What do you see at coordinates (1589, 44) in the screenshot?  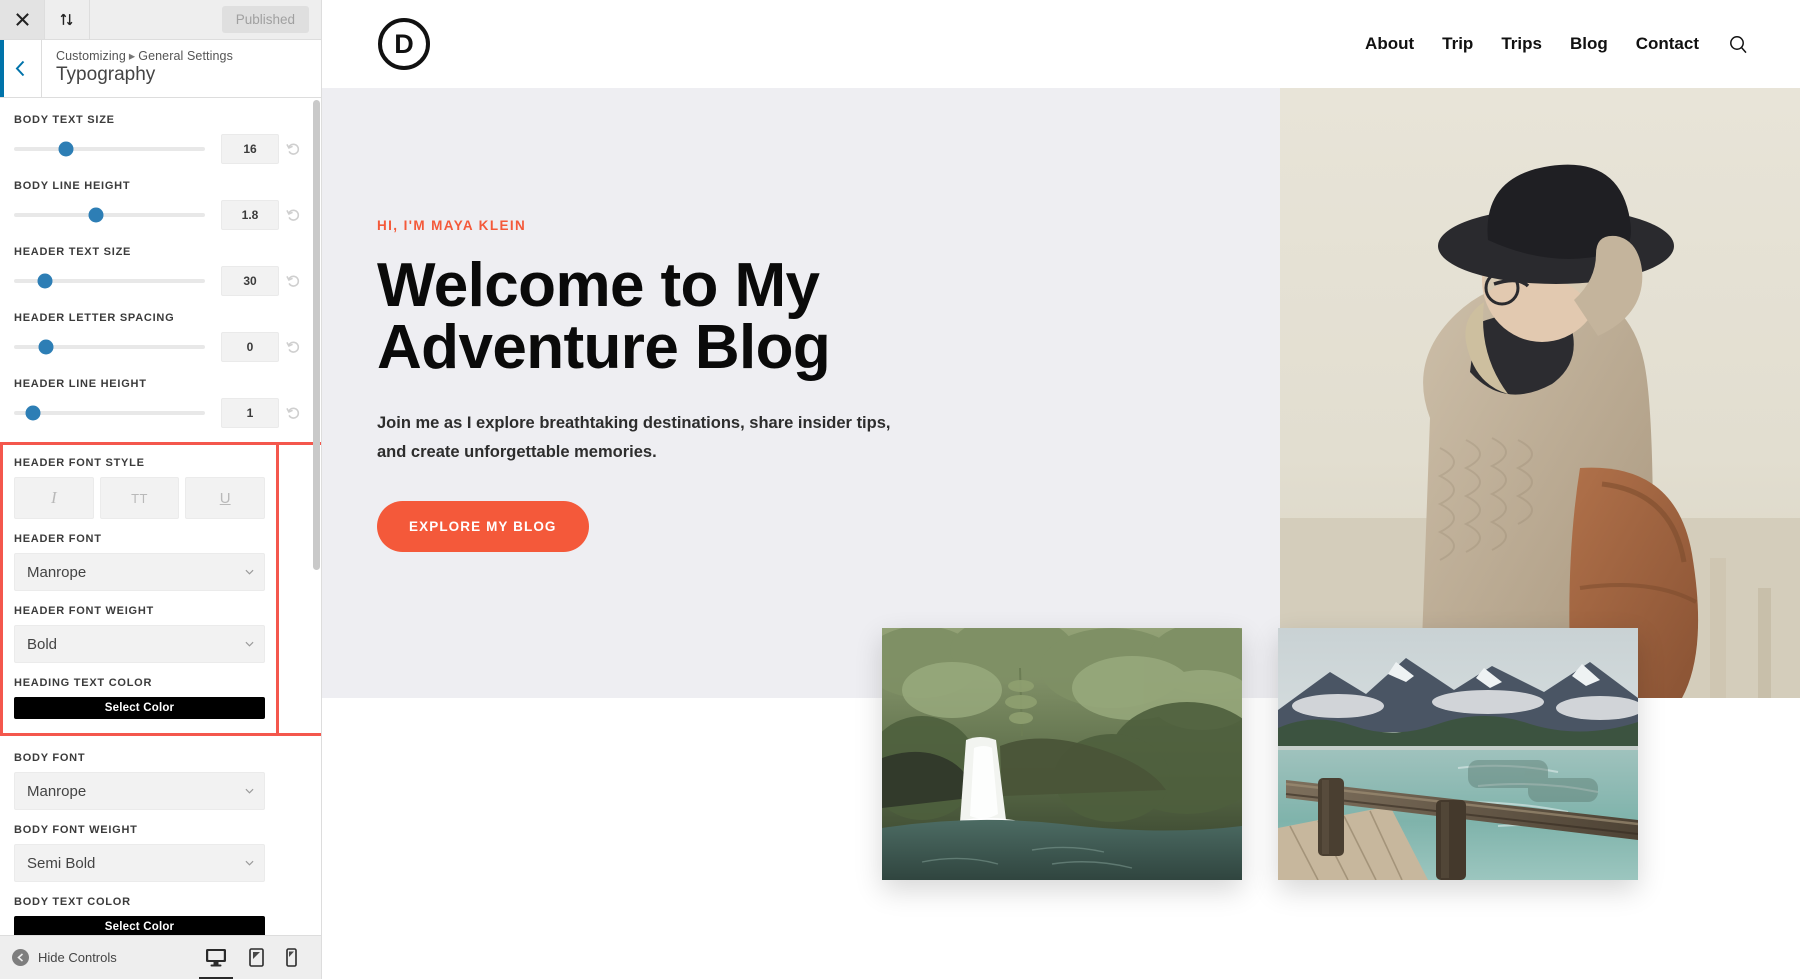 I see `nav-item-blog: Blog` at bounding box center [1589, 44].